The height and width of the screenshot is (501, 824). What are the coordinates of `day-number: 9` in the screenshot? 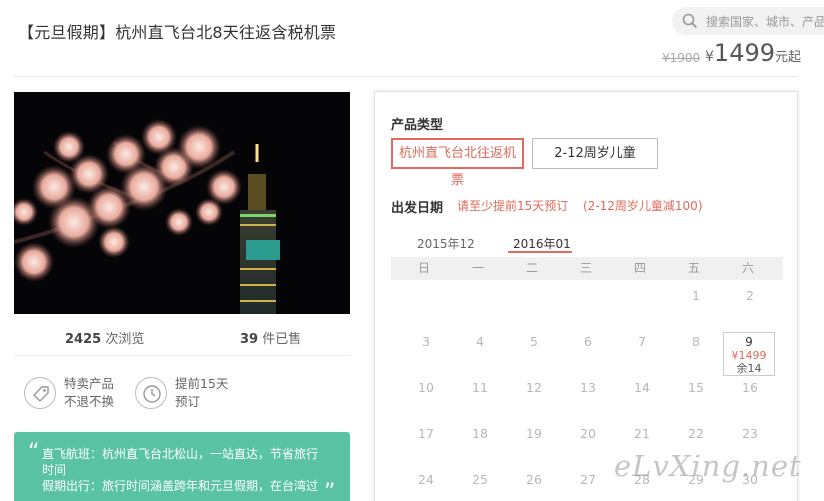 It's located at (749, 342).